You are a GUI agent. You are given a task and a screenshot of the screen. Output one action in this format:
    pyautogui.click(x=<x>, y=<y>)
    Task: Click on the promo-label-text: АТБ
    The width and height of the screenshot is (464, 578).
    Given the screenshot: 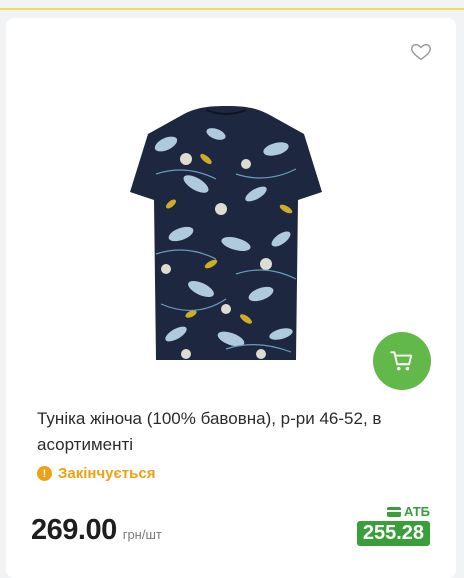 What is the action you would take?
    pyautogui.click(x=416, y=511)
    